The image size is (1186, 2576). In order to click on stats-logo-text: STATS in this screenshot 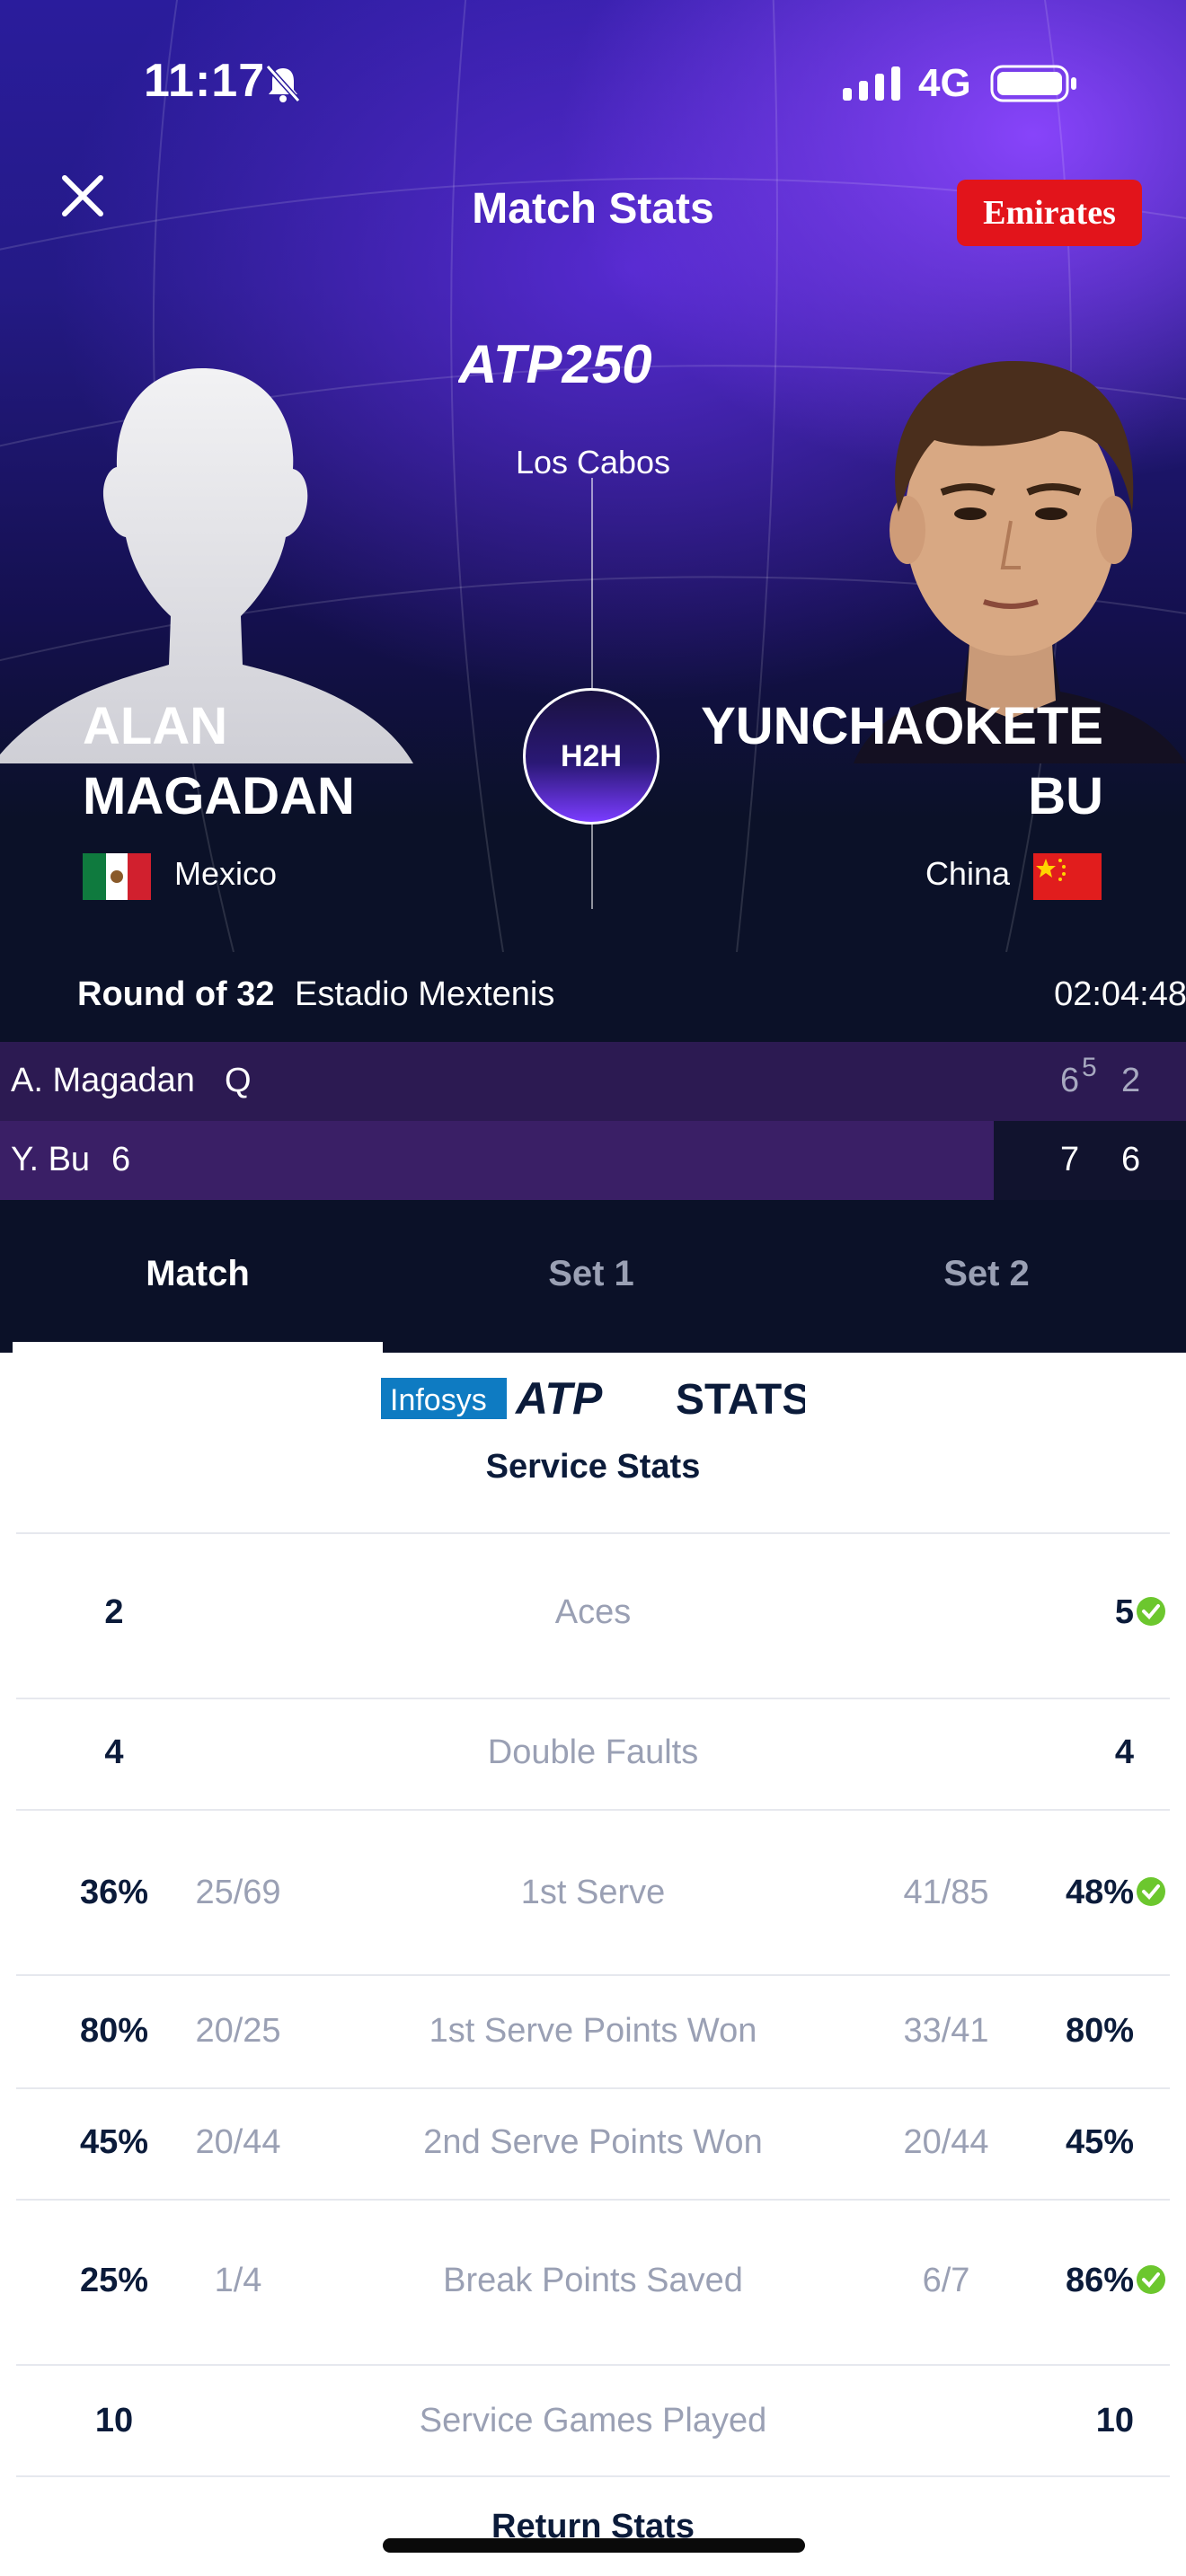, I will do `click(740, 1400)`.